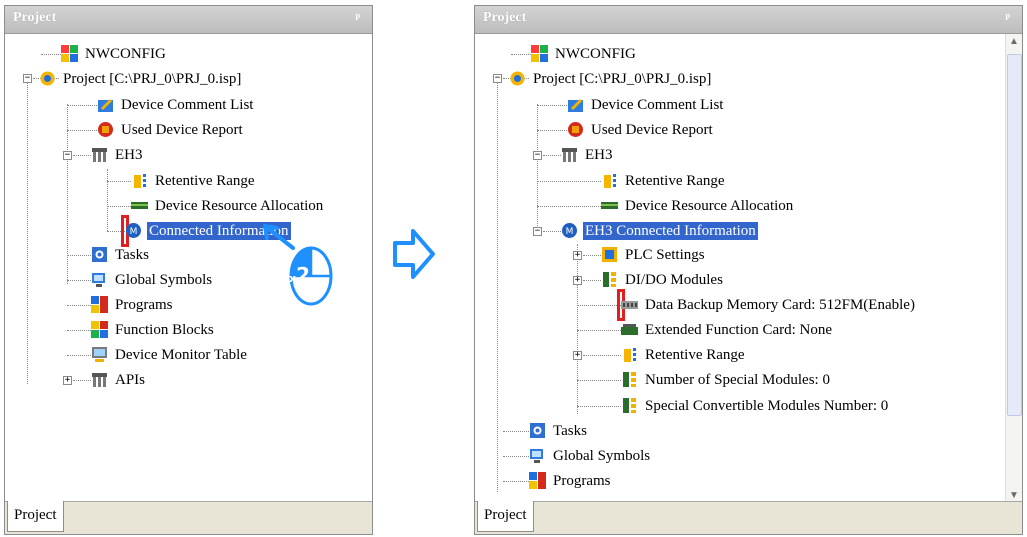 The image size is (1027, 537). I want to click on tree-item-label: EH3 Connected Information, so click(670, 231).